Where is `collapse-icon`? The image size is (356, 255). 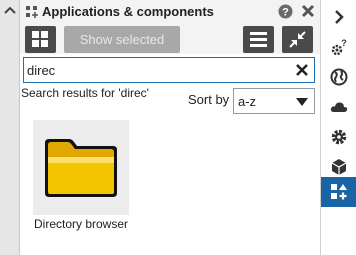
collapse-icon is located at coordinates (297, 39).